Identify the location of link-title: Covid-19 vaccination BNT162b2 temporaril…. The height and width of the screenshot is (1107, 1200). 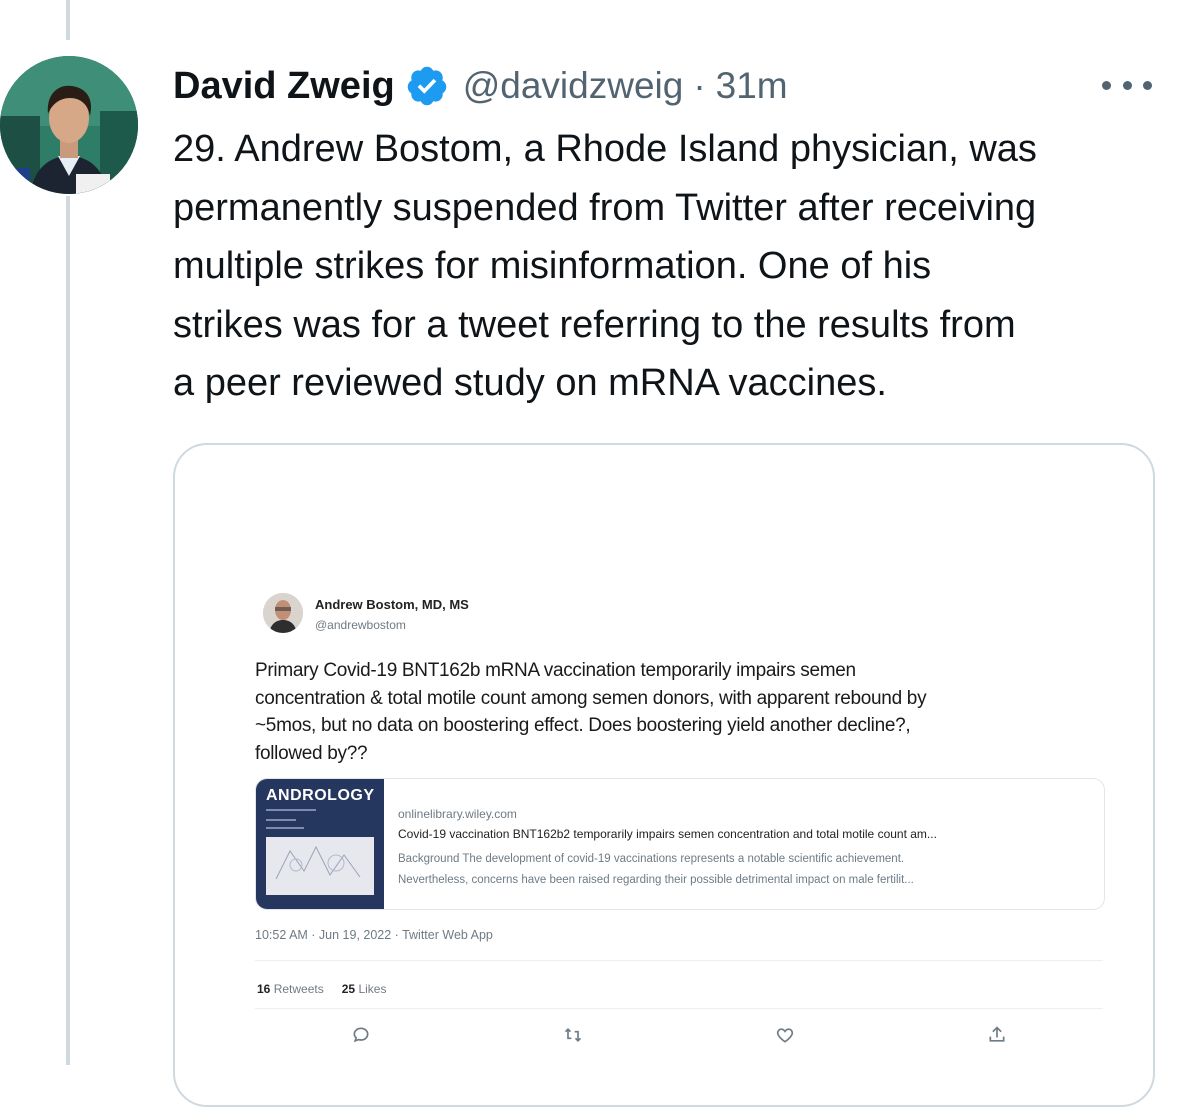
(667, 834).